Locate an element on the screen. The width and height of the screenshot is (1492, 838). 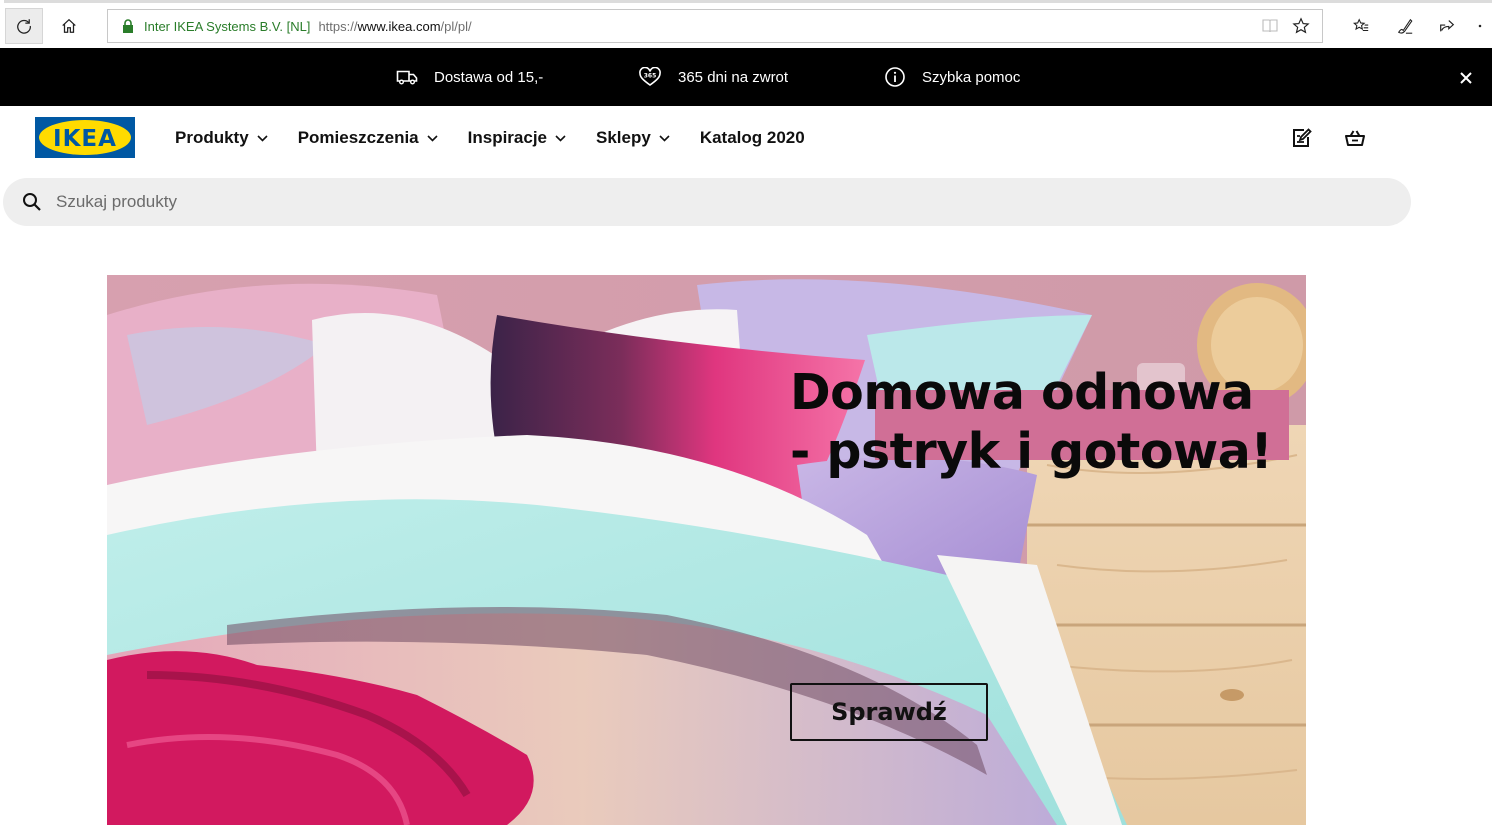
home-button is located at coordinates (69, 26).